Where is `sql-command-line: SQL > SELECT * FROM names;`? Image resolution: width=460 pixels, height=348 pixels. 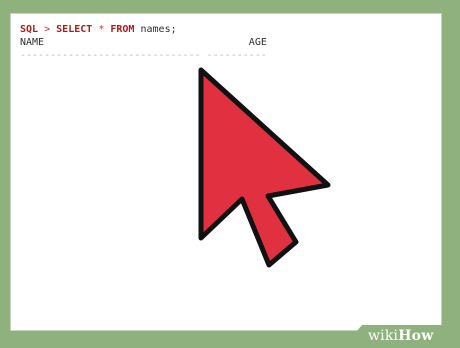
sql-command-line: SQL > SELECT * FROM names; is located at coordinates (143, 29).